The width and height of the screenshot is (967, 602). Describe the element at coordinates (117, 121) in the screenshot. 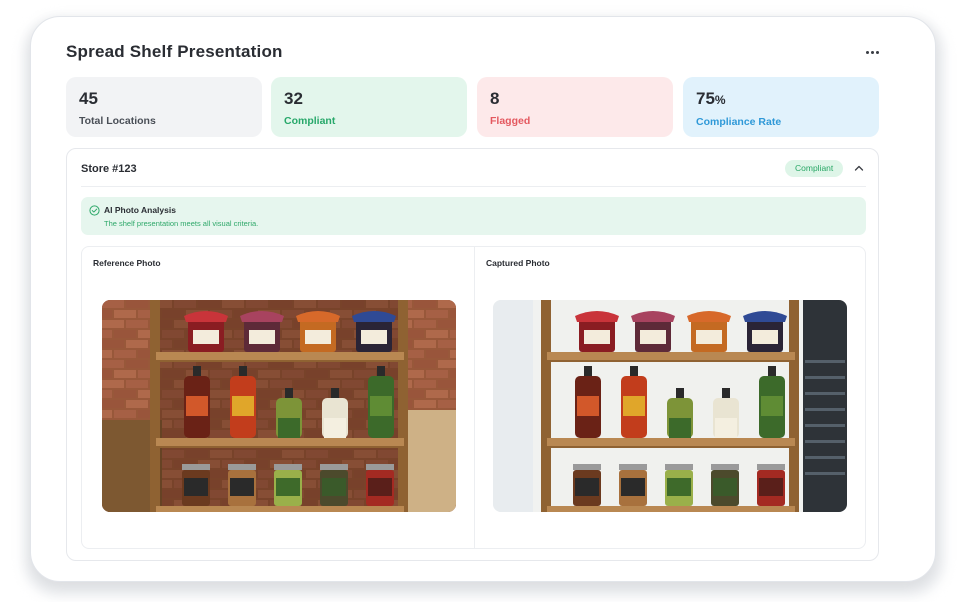

I see `stat-label: Total Locations` at that location.